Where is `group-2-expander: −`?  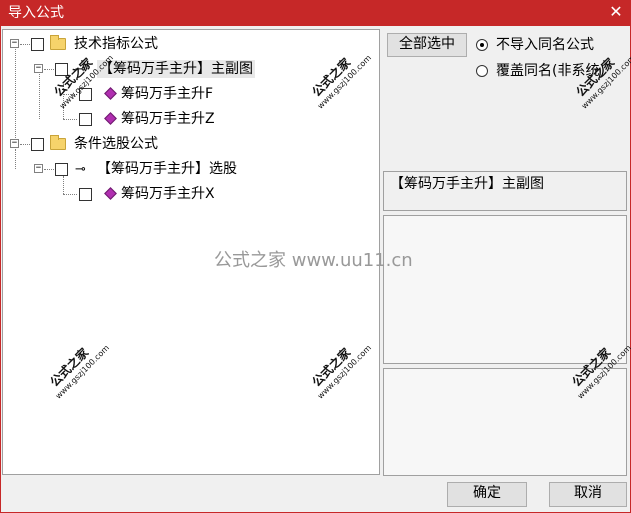
group-2-expander: − is located at coordinates (14, 143).